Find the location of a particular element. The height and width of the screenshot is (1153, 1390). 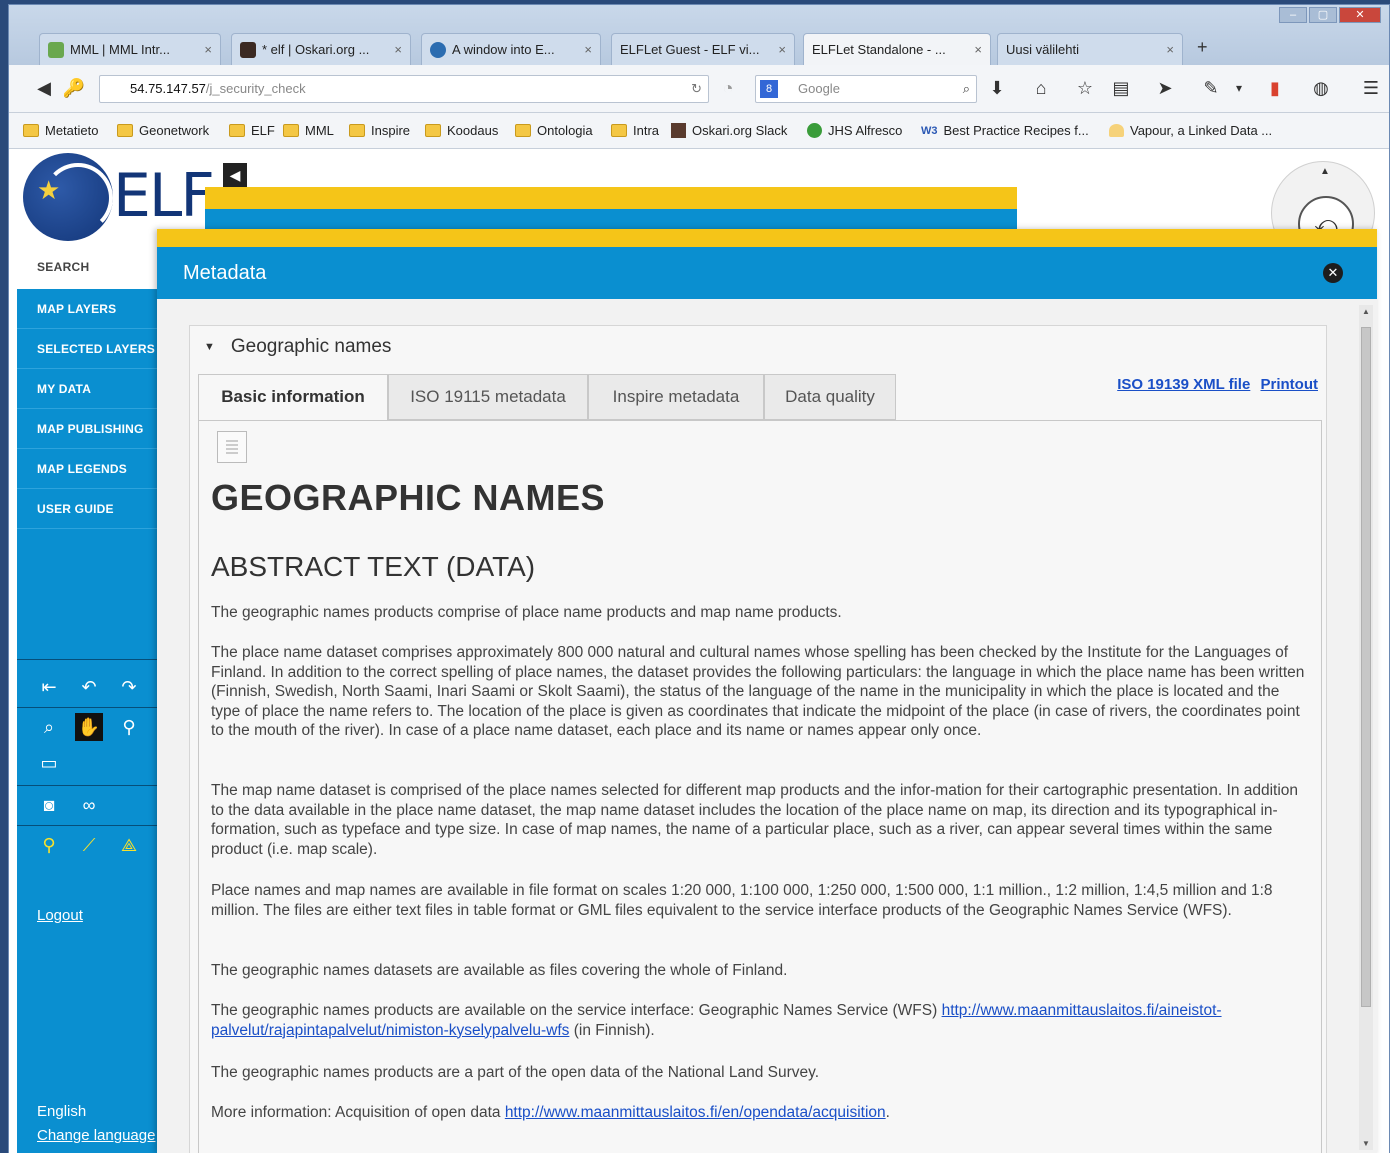

bookmark-item: Metatieto is located at coordinates (60, 130).